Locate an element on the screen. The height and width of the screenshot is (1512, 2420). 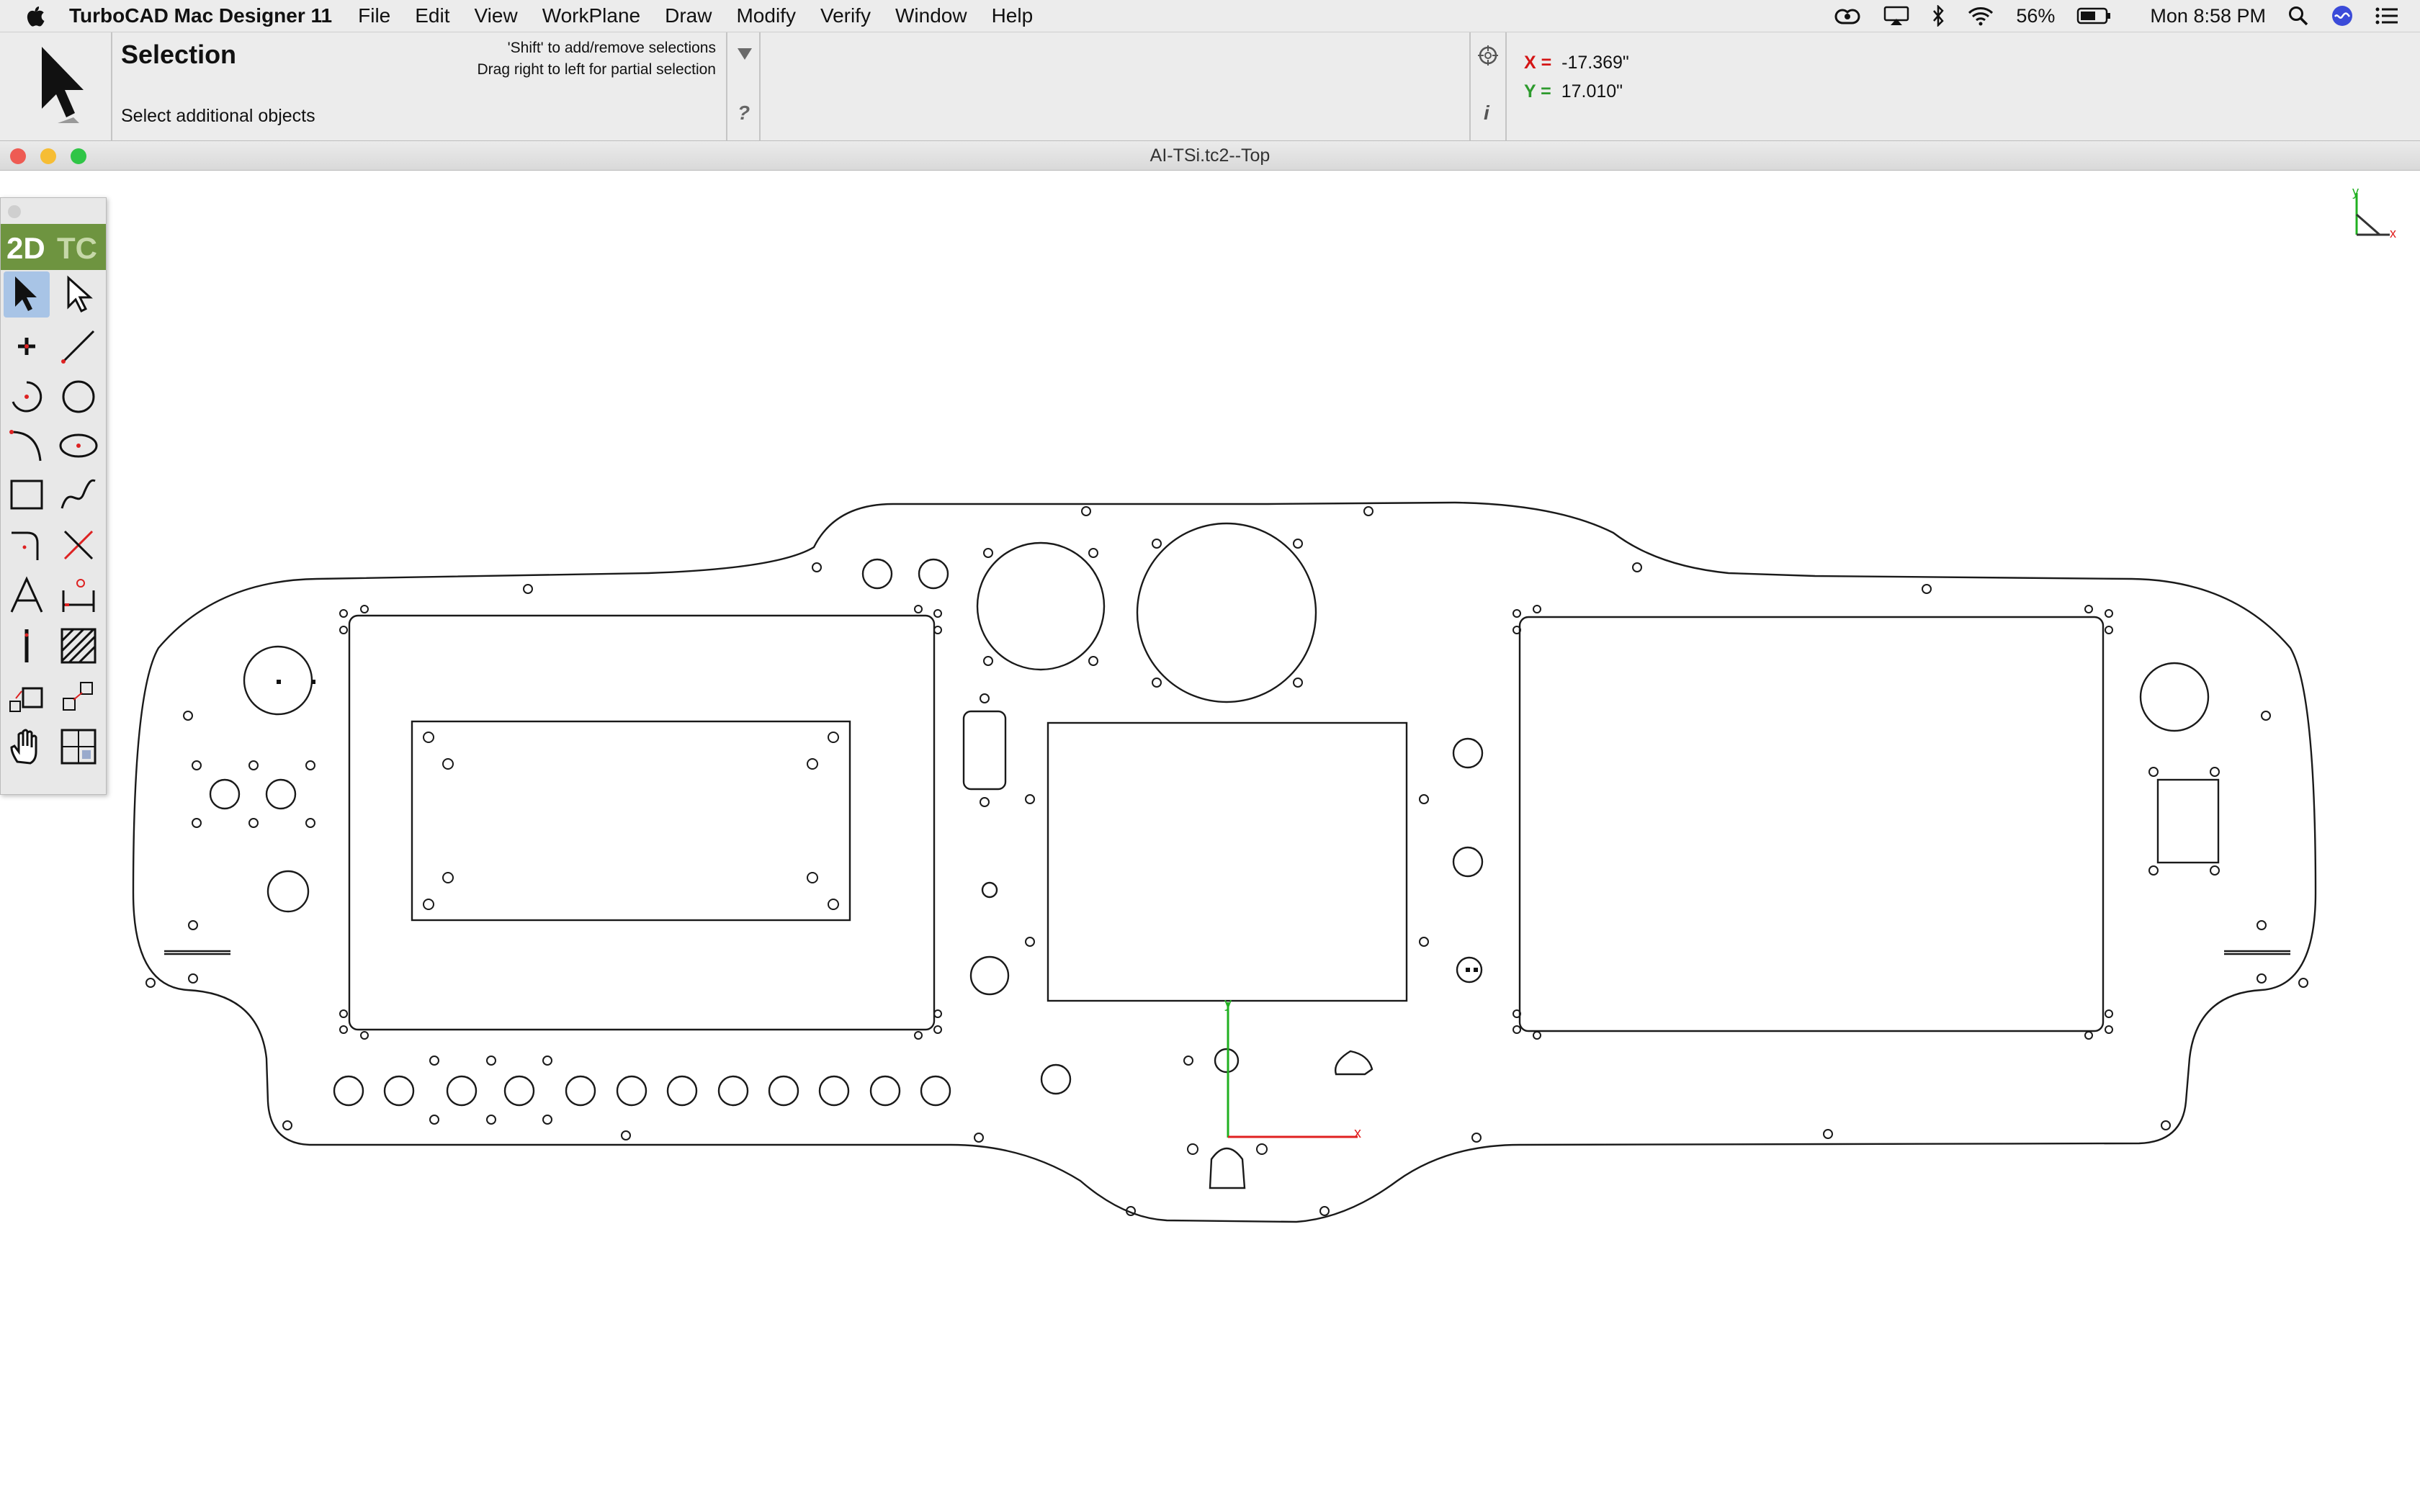
small-rect-right is located at coordinates (2188, 821).